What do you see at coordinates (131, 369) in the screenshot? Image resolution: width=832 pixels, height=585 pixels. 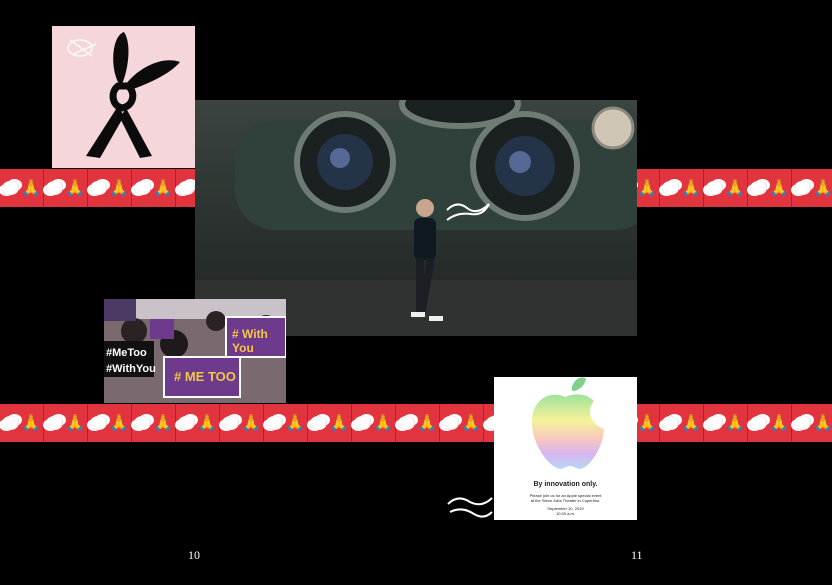 I see `sign-hashtag-withyou: #WithYou` at bounding box center [131, 369].